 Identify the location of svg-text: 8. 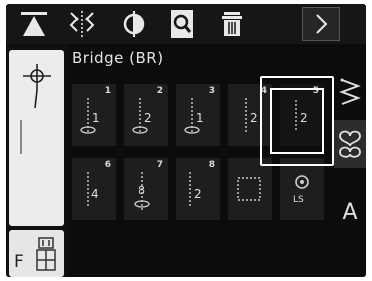
(141, 190).